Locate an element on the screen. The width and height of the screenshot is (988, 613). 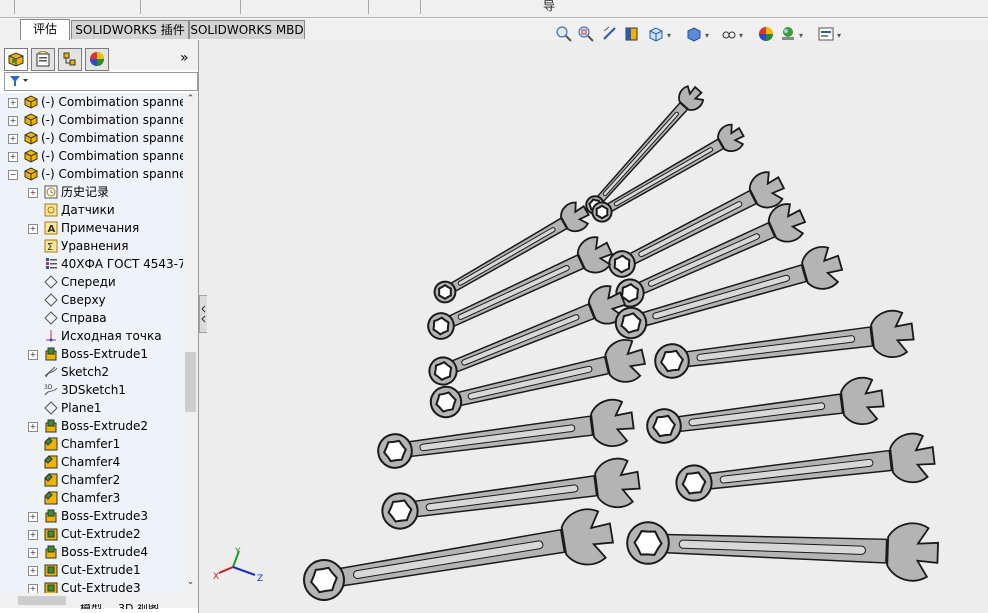
property-manager-icon is located at coordinates (43, 59).